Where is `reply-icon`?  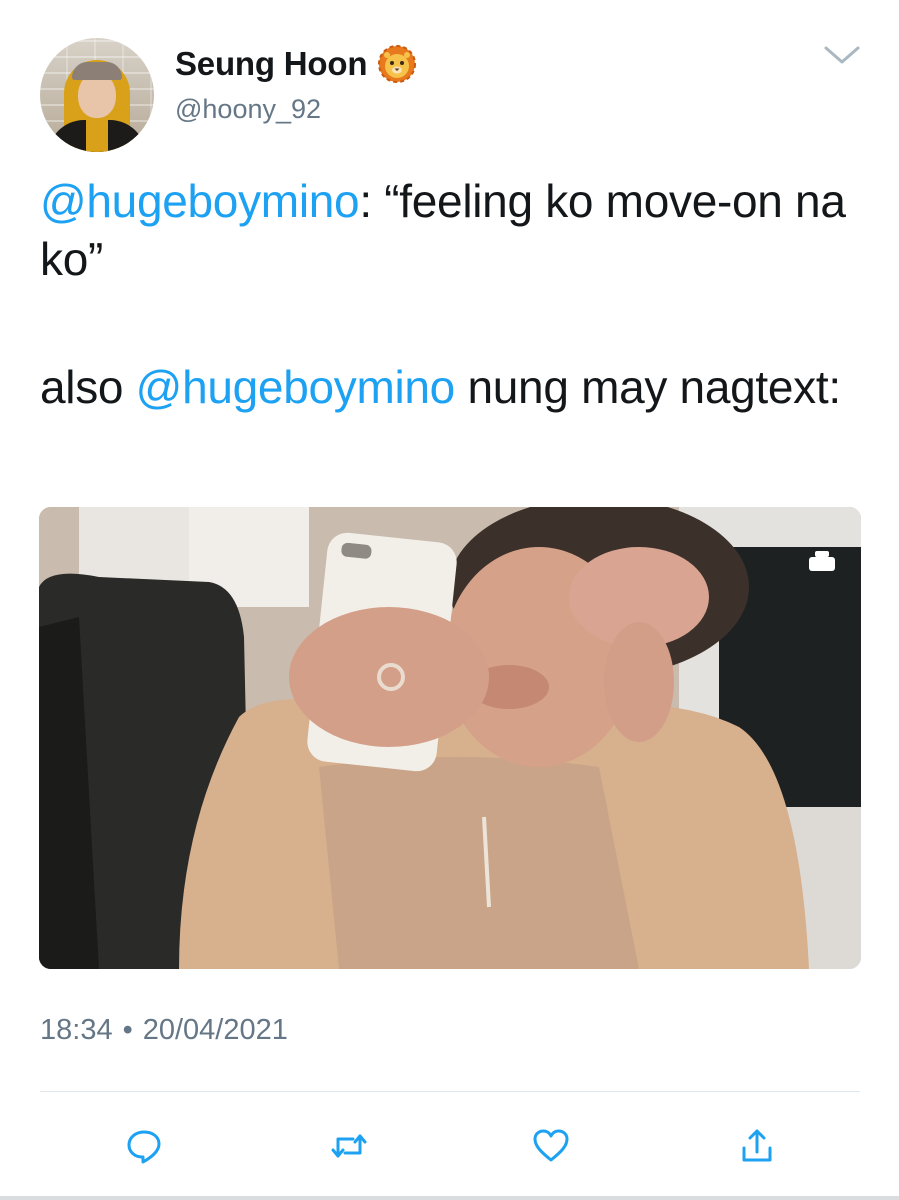 reply-icon is located at coordinates (144, 1147).